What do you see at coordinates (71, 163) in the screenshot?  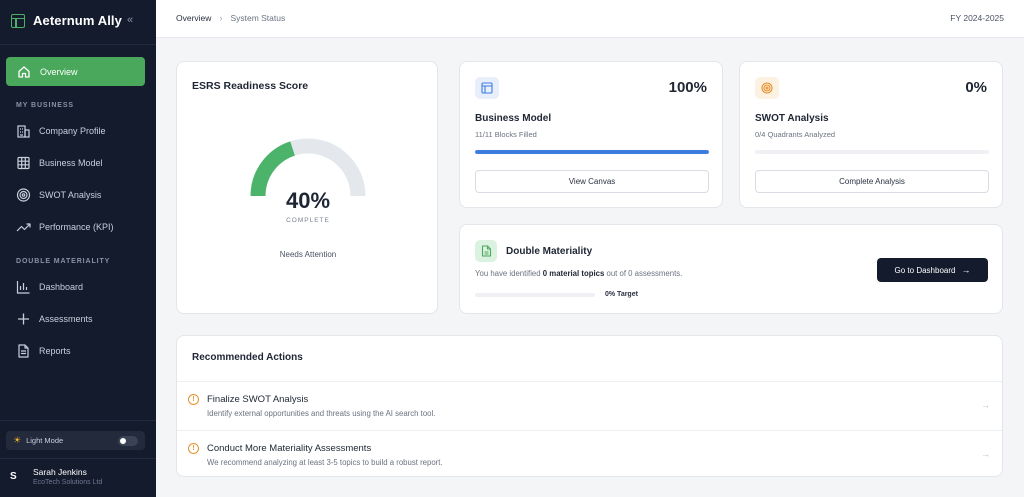 I see `sidebar-item-label: Business Model` at bounding box center [71, 163].